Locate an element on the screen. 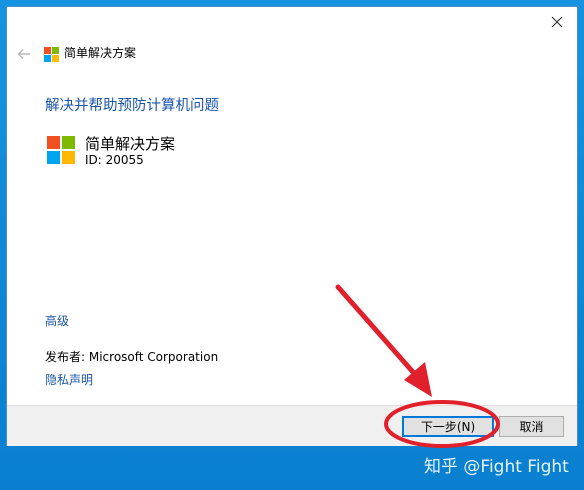 This screenshot has height=490, width=584. publisher-text: 发布者: Microsoft Corporation is located at coordinates (132, 357).